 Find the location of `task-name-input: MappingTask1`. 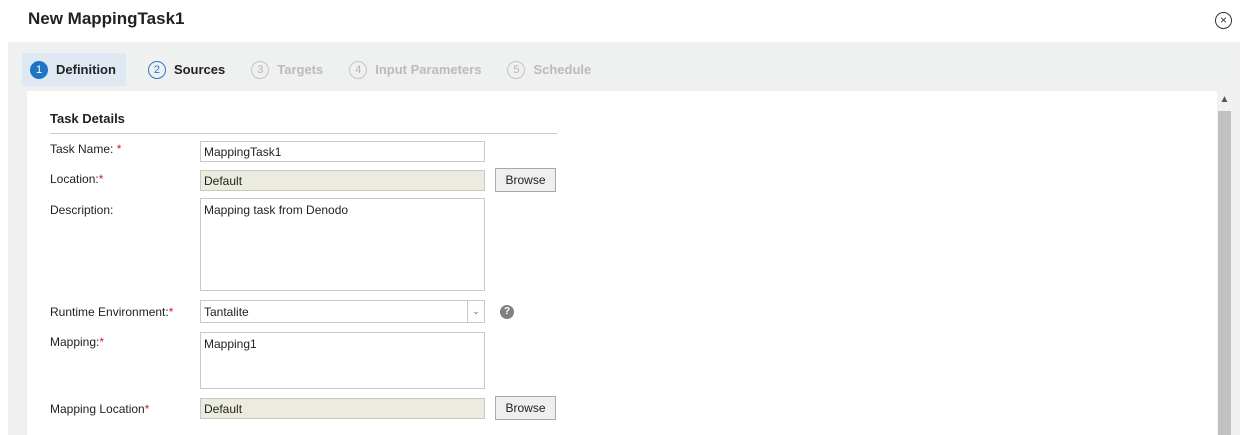

task-name-input: MappingTask1 is located at coordinates (342, 151).